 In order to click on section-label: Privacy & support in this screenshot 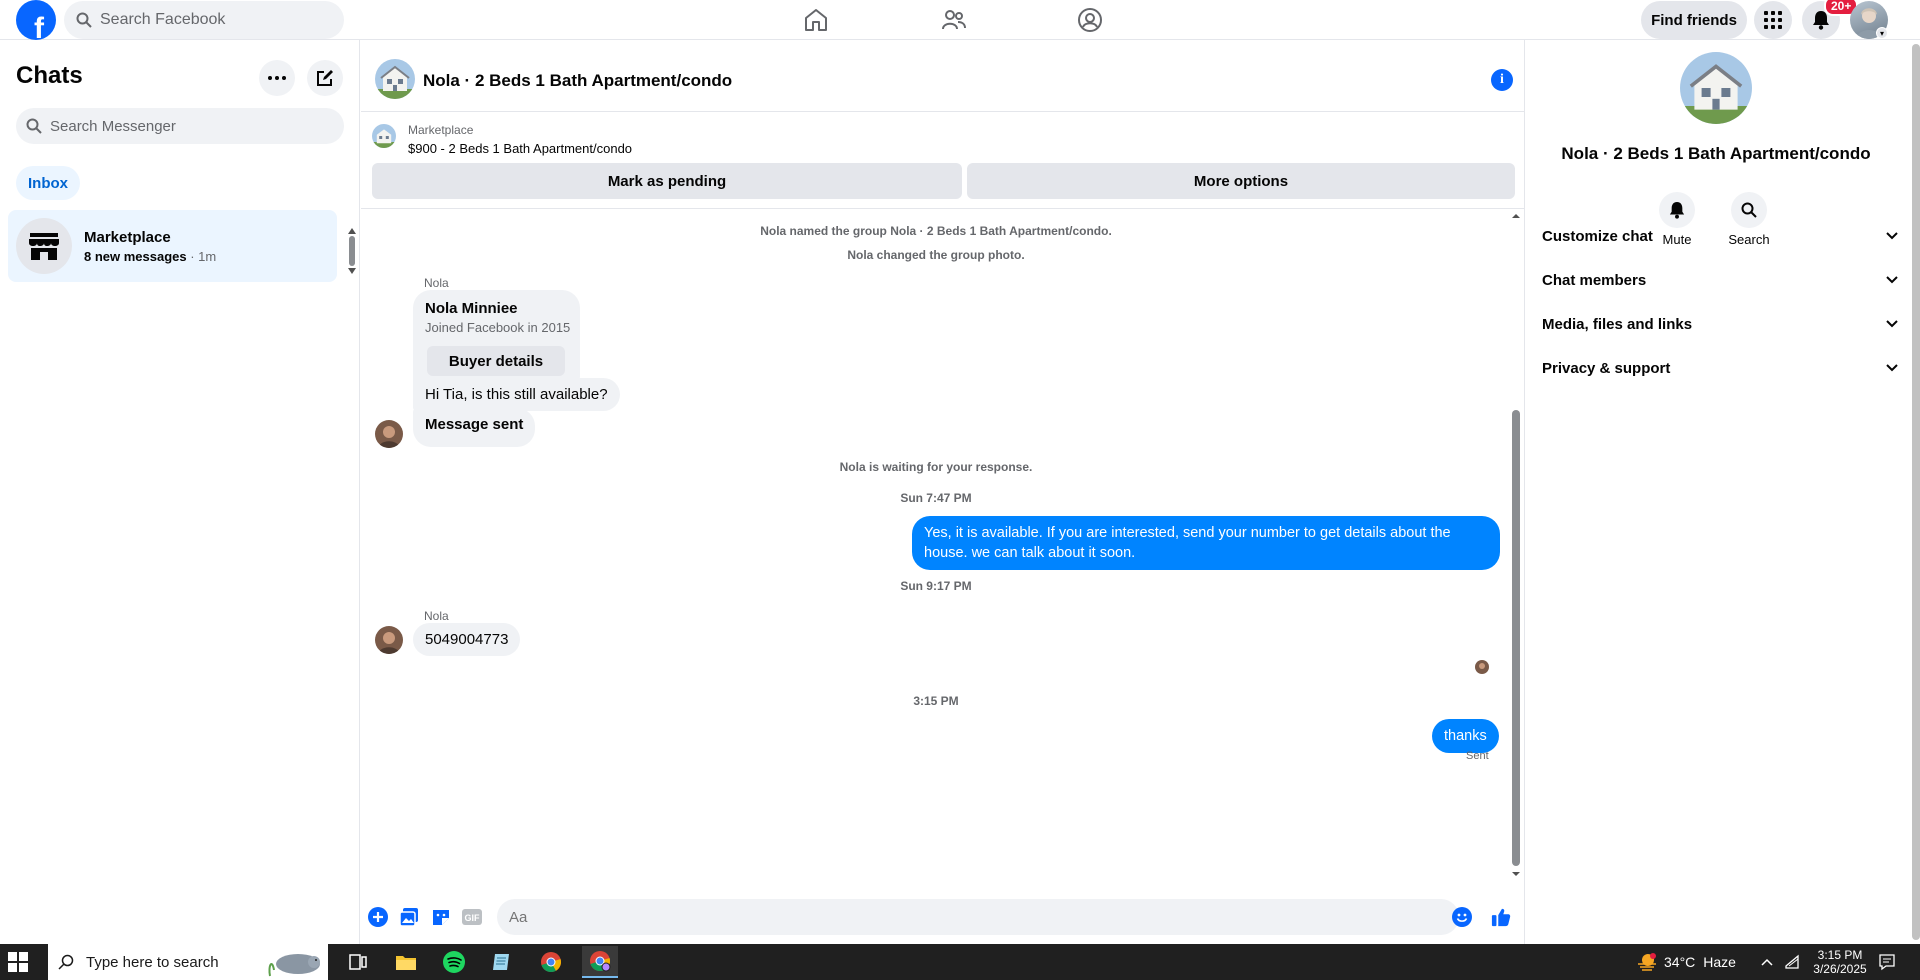, I will do `click(1606, 368)`.